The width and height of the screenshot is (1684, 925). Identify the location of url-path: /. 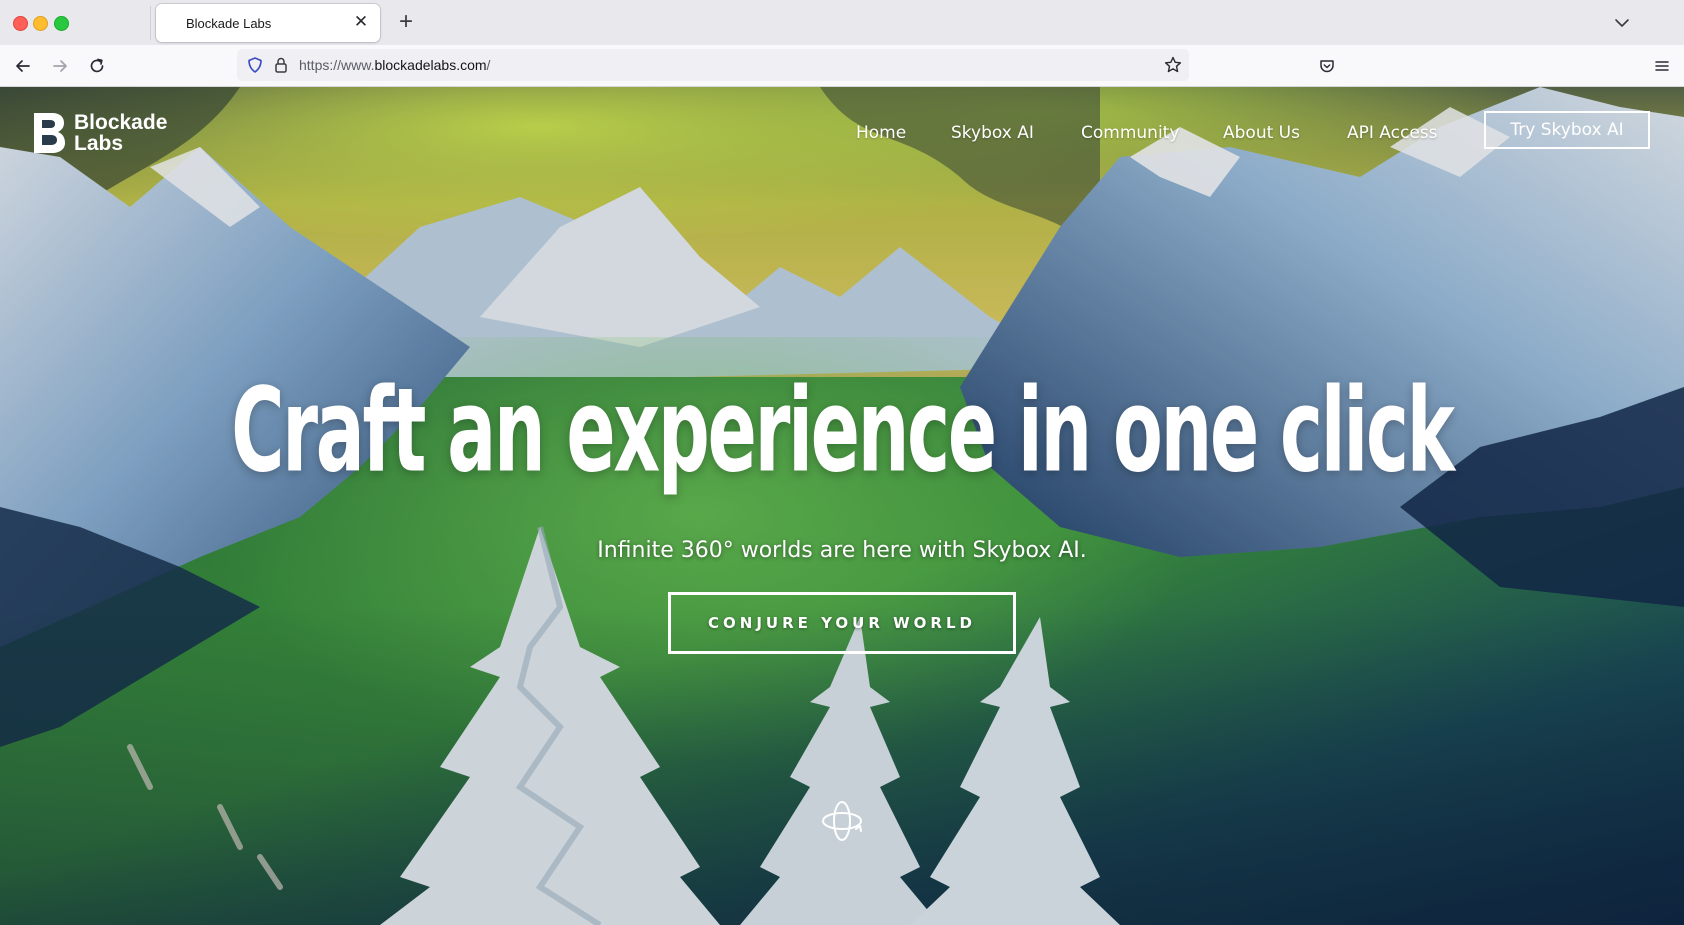
(488, 65).